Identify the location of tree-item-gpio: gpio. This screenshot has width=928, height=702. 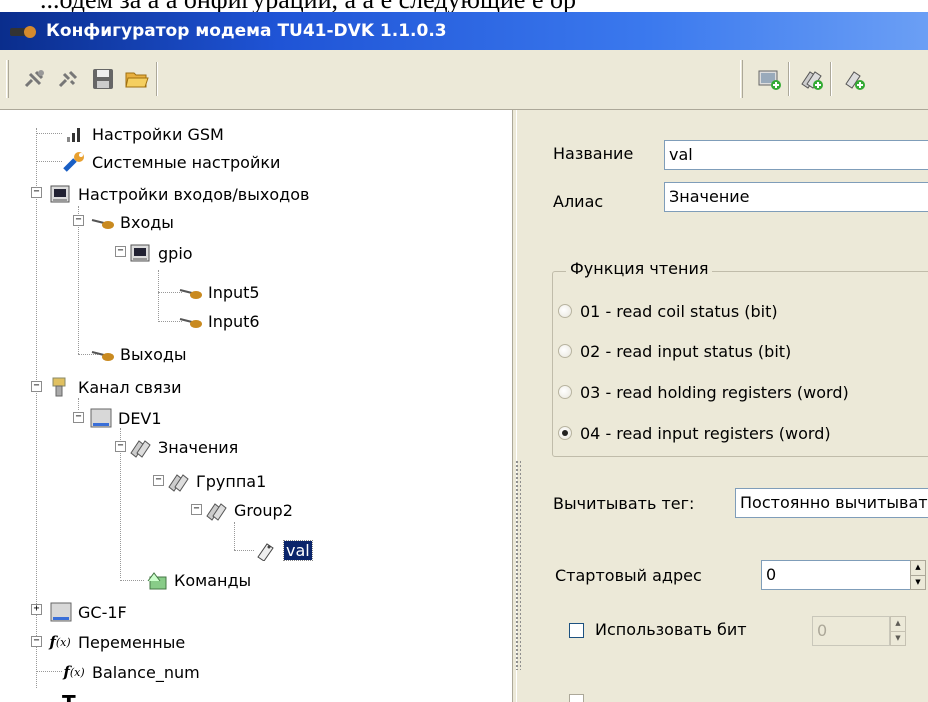
(160, 253).